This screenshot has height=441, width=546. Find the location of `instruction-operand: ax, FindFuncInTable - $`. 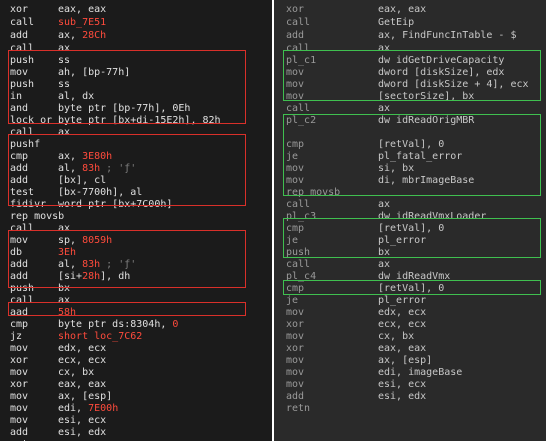

instruction-operand: ax, FindFuncInTable - $ is located at coordinates (447, 35).